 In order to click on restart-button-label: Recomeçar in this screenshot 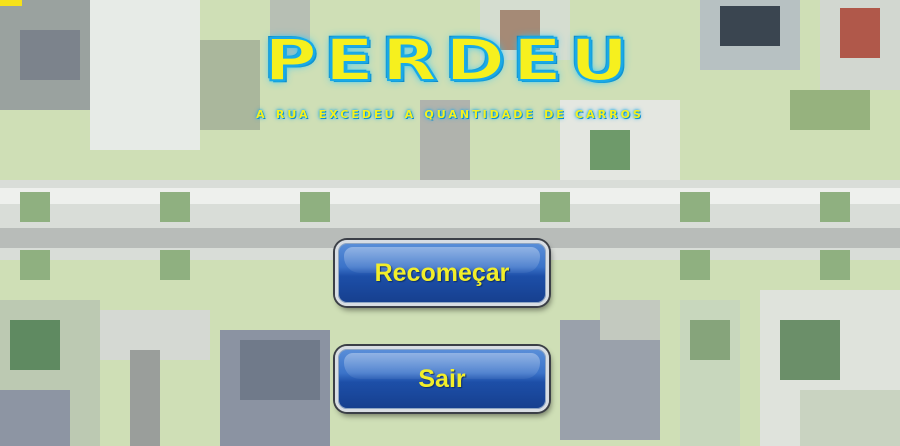, I will do `click(442, 272)`.